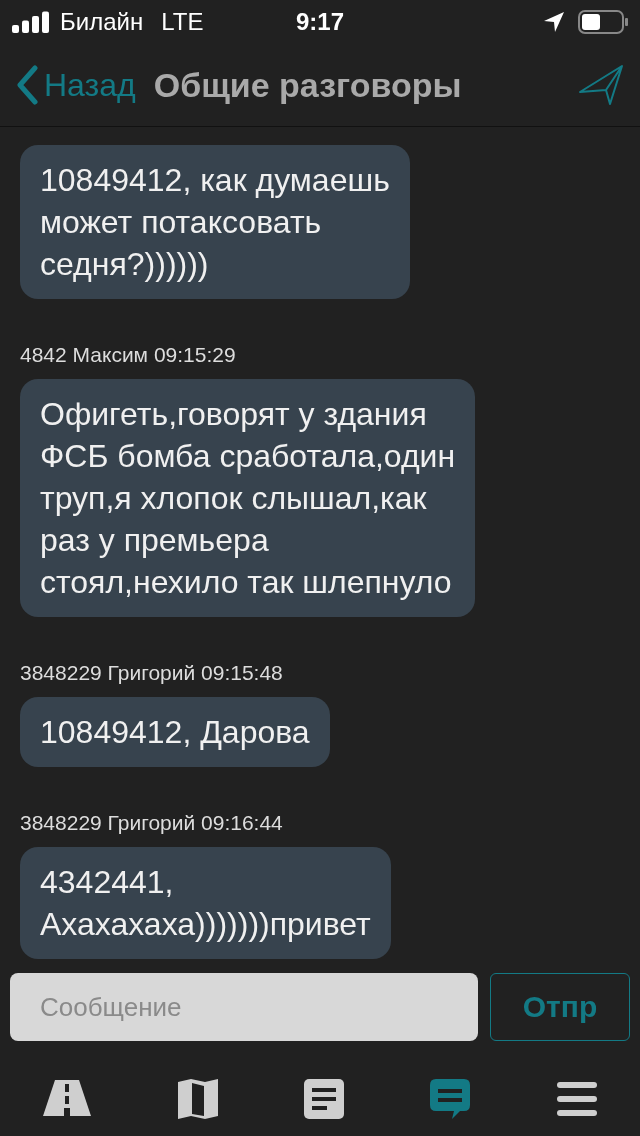  I want to click on message-meta: 4842 Максим 09:15:29, so click(128, 355).